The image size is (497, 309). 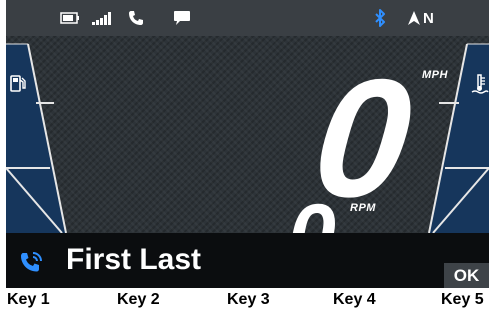 What do you see at coordinates (138, 300) in the screenshot?
I see `key-2-label: Key 2` at bounding box center [138, 300].